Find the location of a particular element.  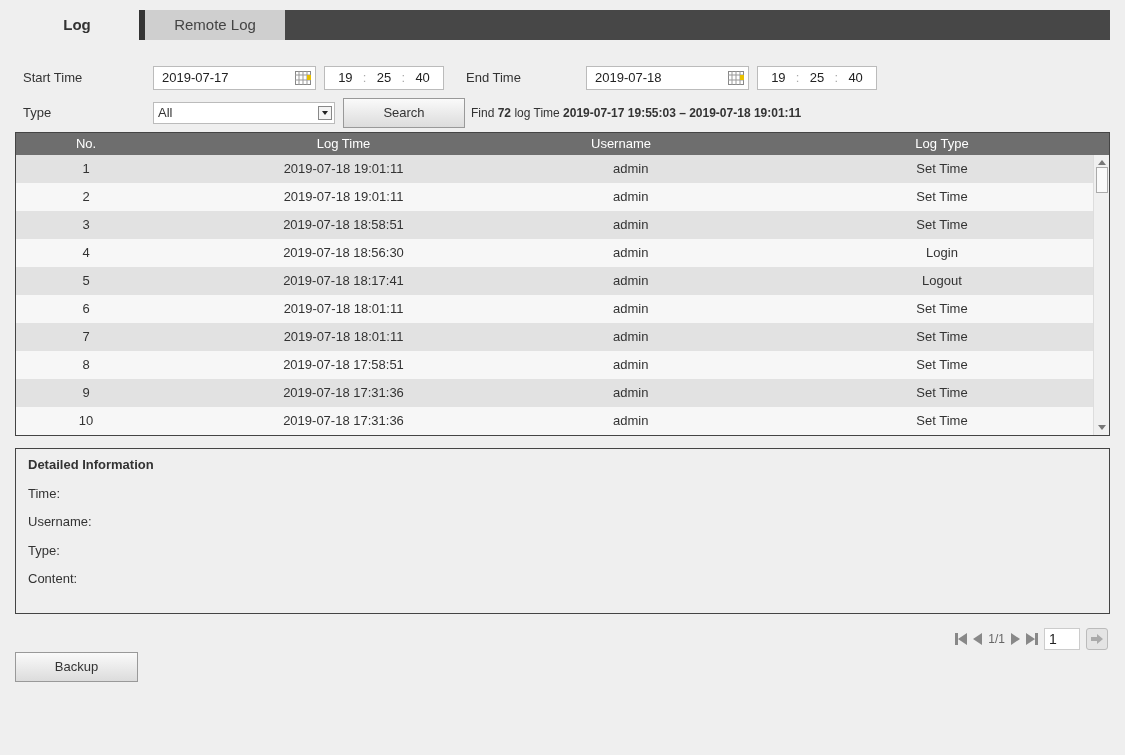

table-cell-text: 7 is located at coordinates (86, 337).